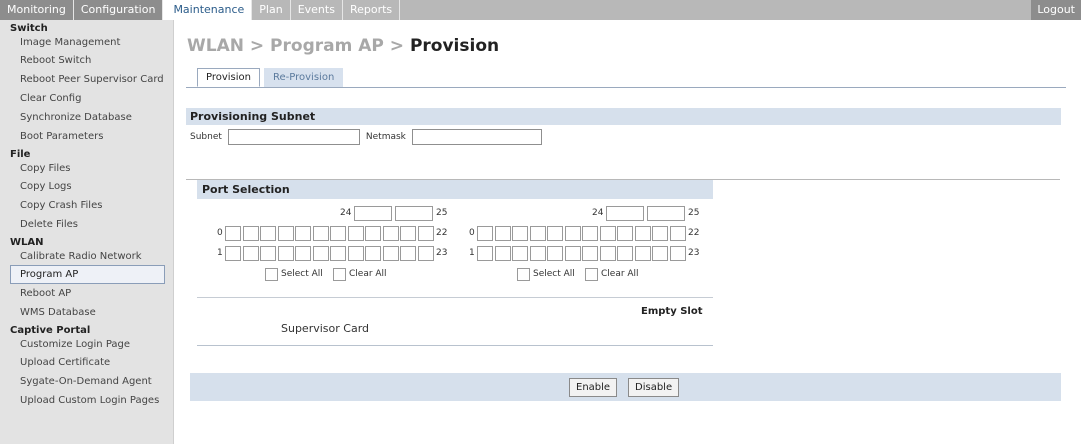  I want to click on tab-reports: Reports, so click(372, 10).